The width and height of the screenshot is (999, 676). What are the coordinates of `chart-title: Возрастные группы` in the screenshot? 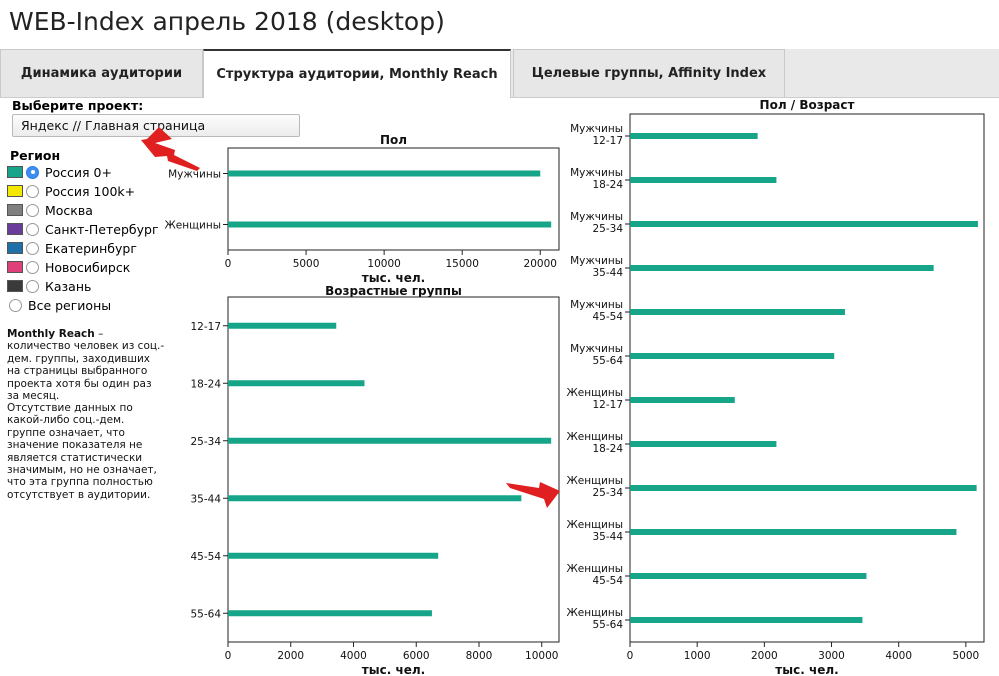 It's located at (393, 291).